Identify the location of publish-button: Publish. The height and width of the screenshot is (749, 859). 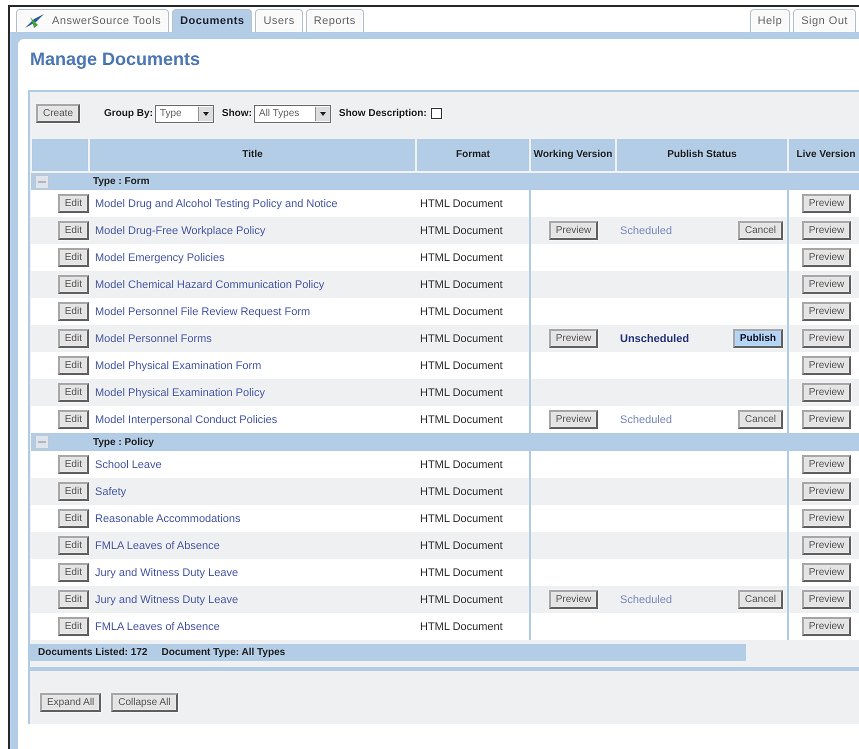
(757, 338).